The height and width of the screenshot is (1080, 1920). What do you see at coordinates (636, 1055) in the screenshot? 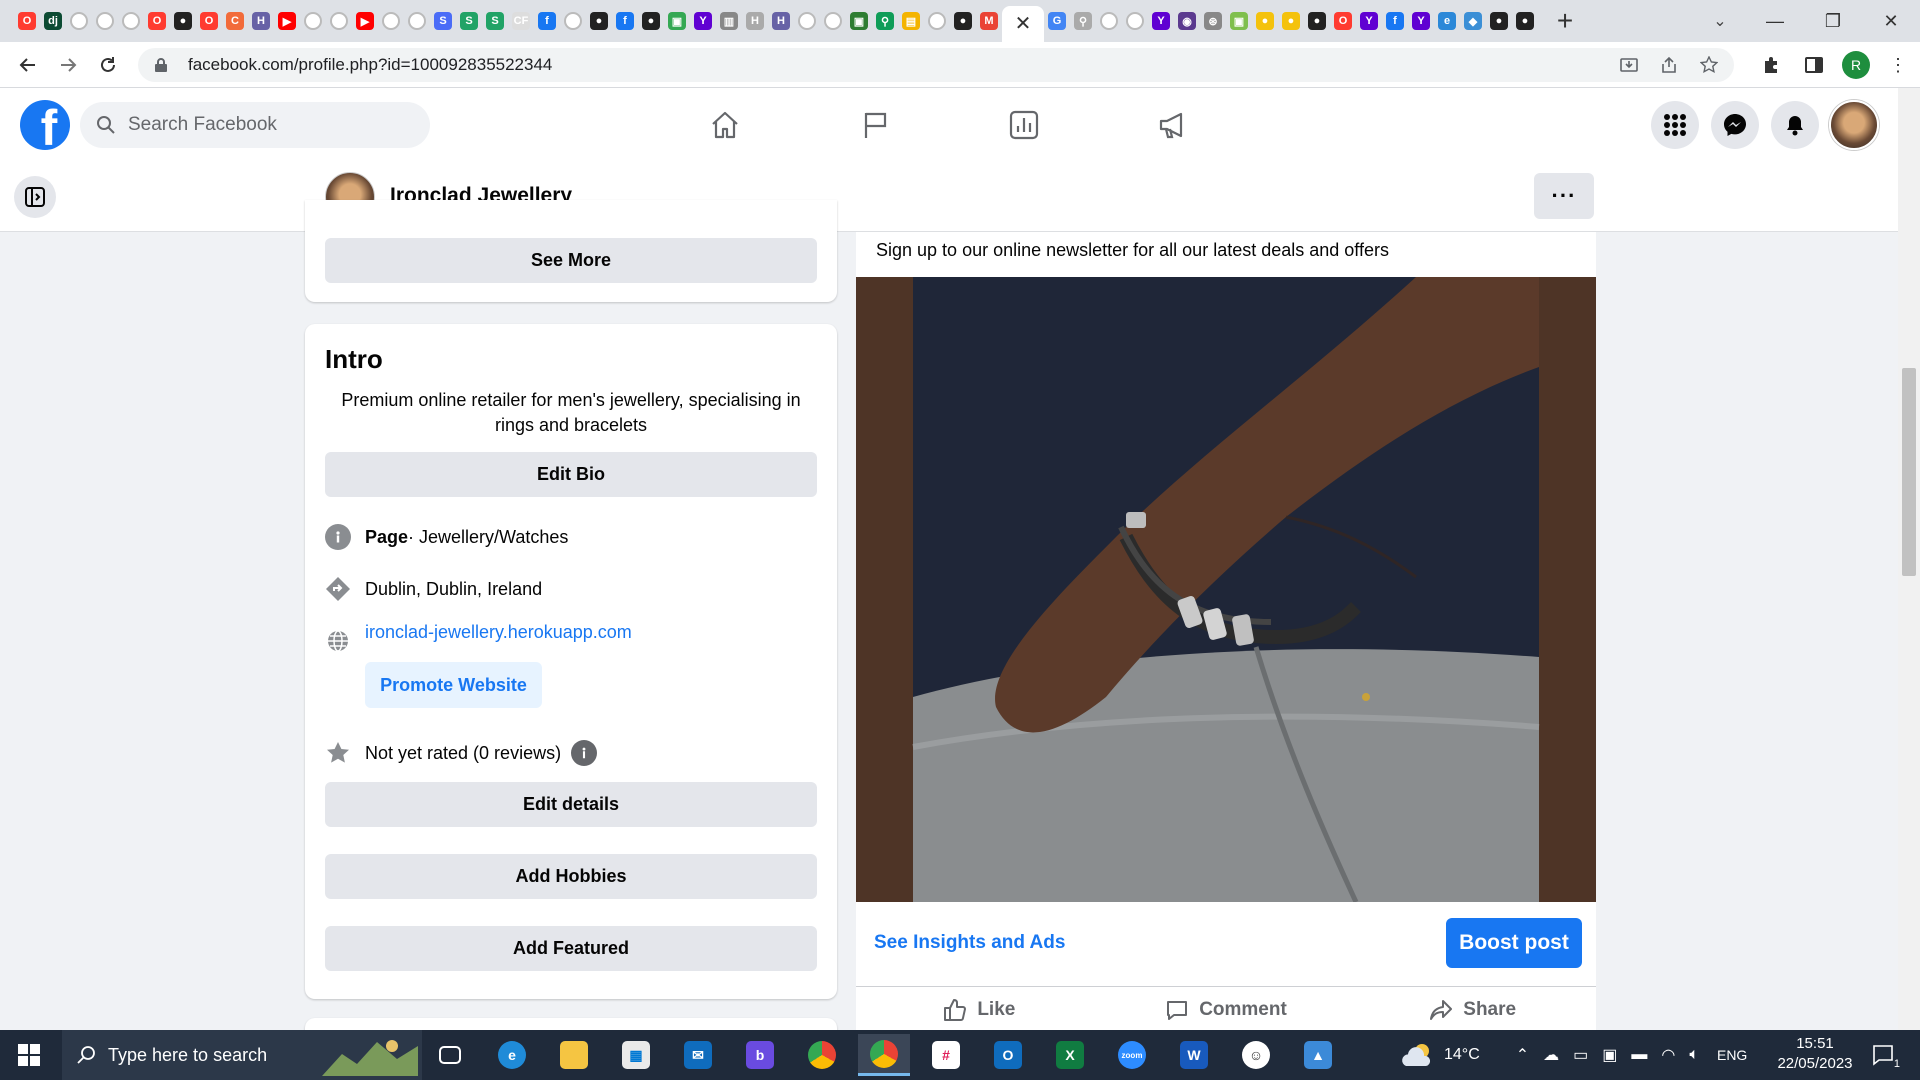
I see `store-app: ▦` at bounding box center [636, 1055].